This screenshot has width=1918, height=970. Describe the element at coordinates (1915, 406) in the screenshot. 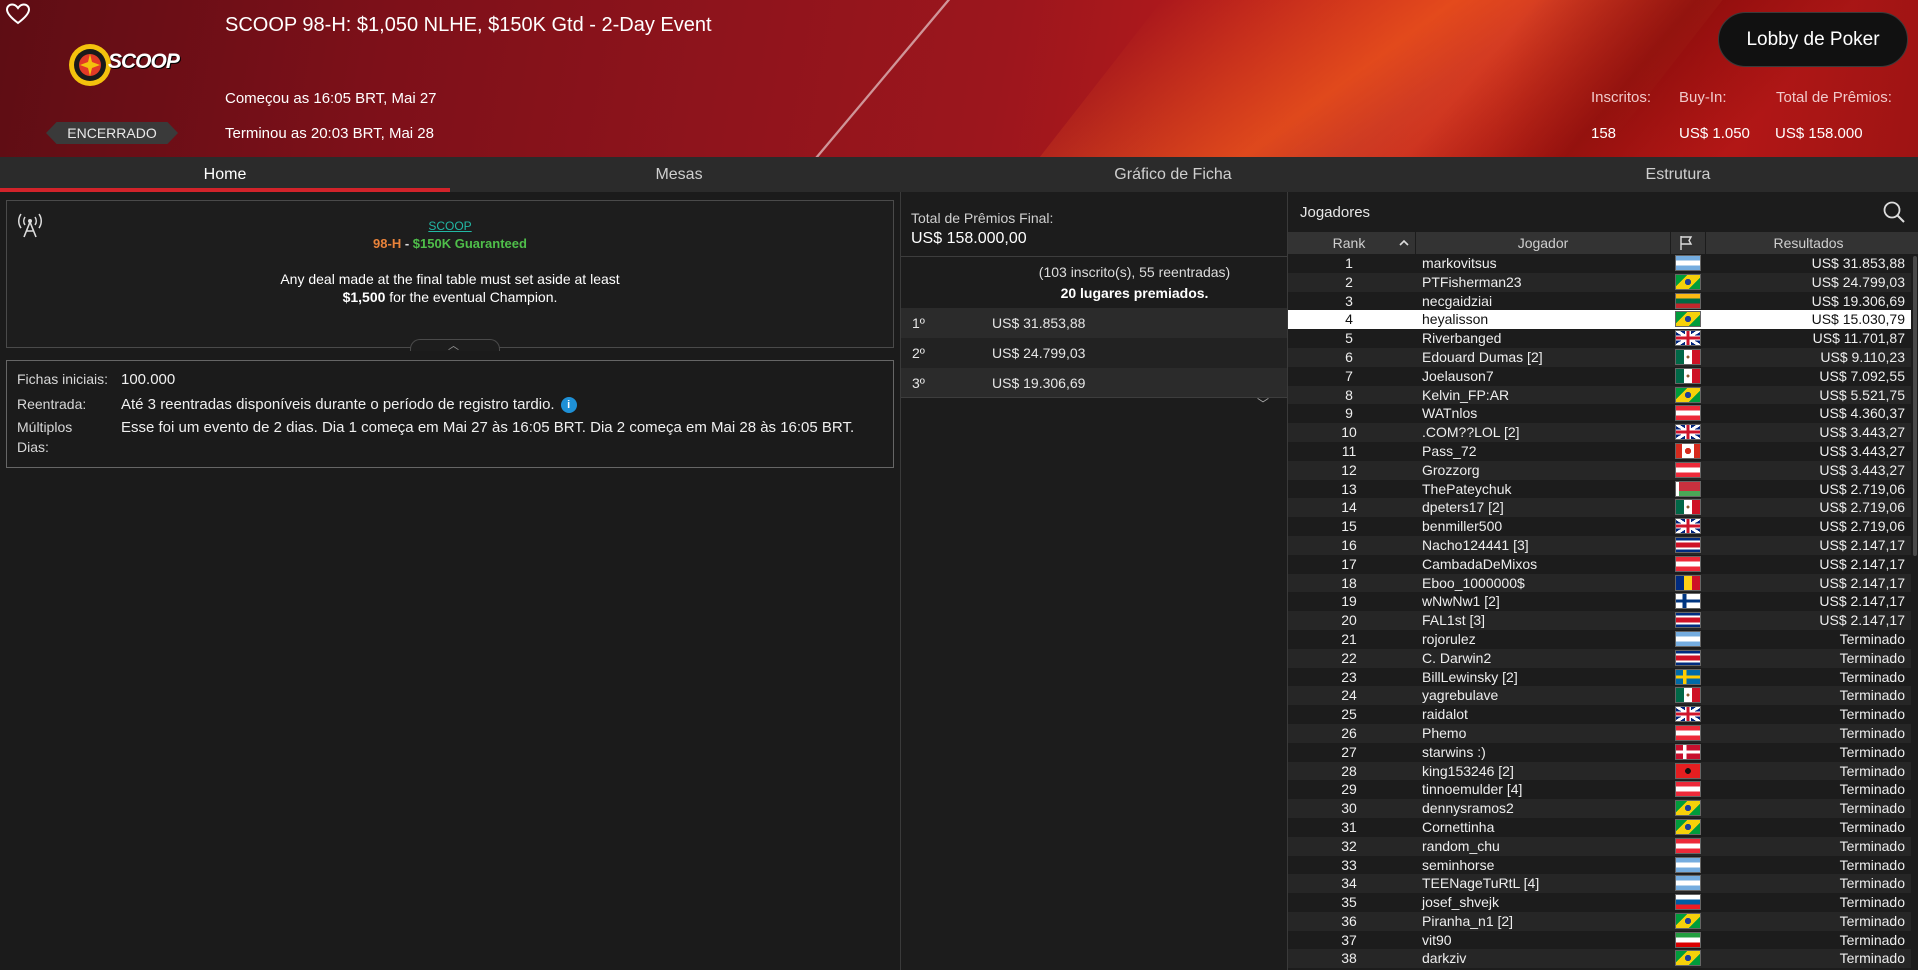

I see `scrollbar-thumb` at that location.